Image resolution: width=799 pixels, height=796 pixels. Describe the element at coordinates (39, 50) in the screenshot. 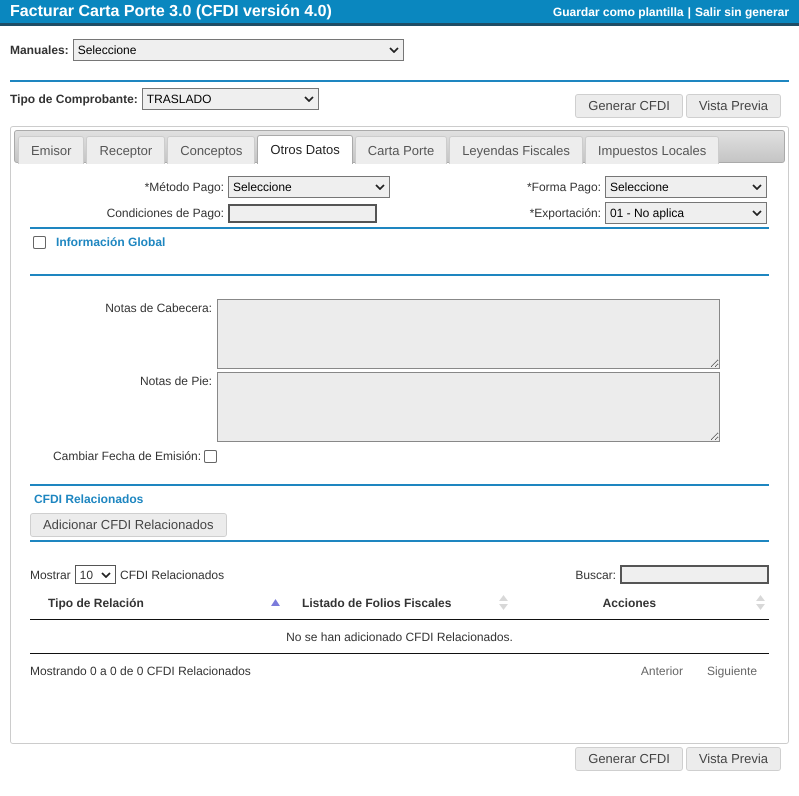

I see `field-label: Manuales:` at that location.